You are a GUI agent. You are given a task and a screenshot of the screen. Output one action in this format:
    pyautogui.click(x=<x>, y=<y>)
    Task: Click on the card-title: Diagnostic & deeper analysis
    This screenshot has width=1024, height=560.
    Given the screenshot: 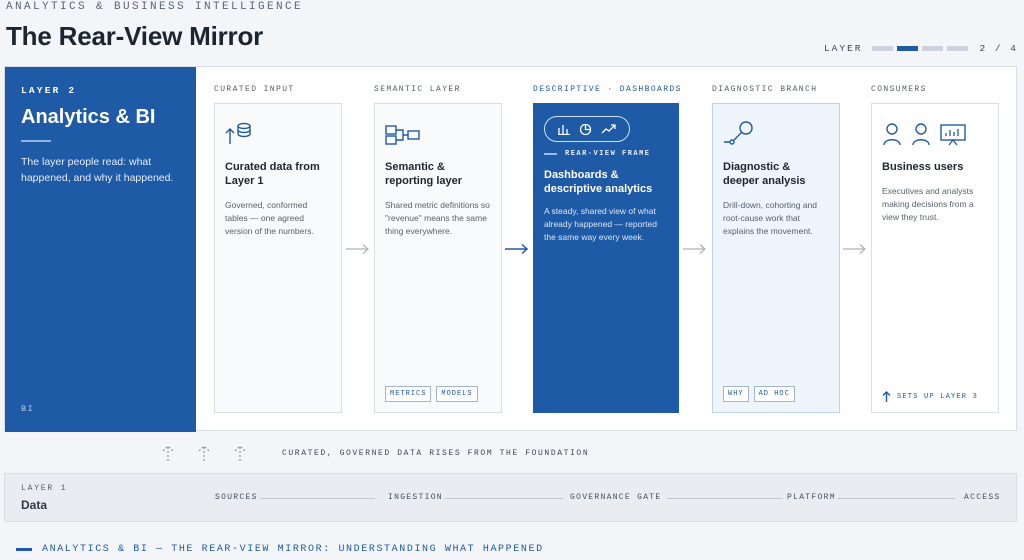 What is the action you would take?
    pyautogui.click(x=764, y=174)
    